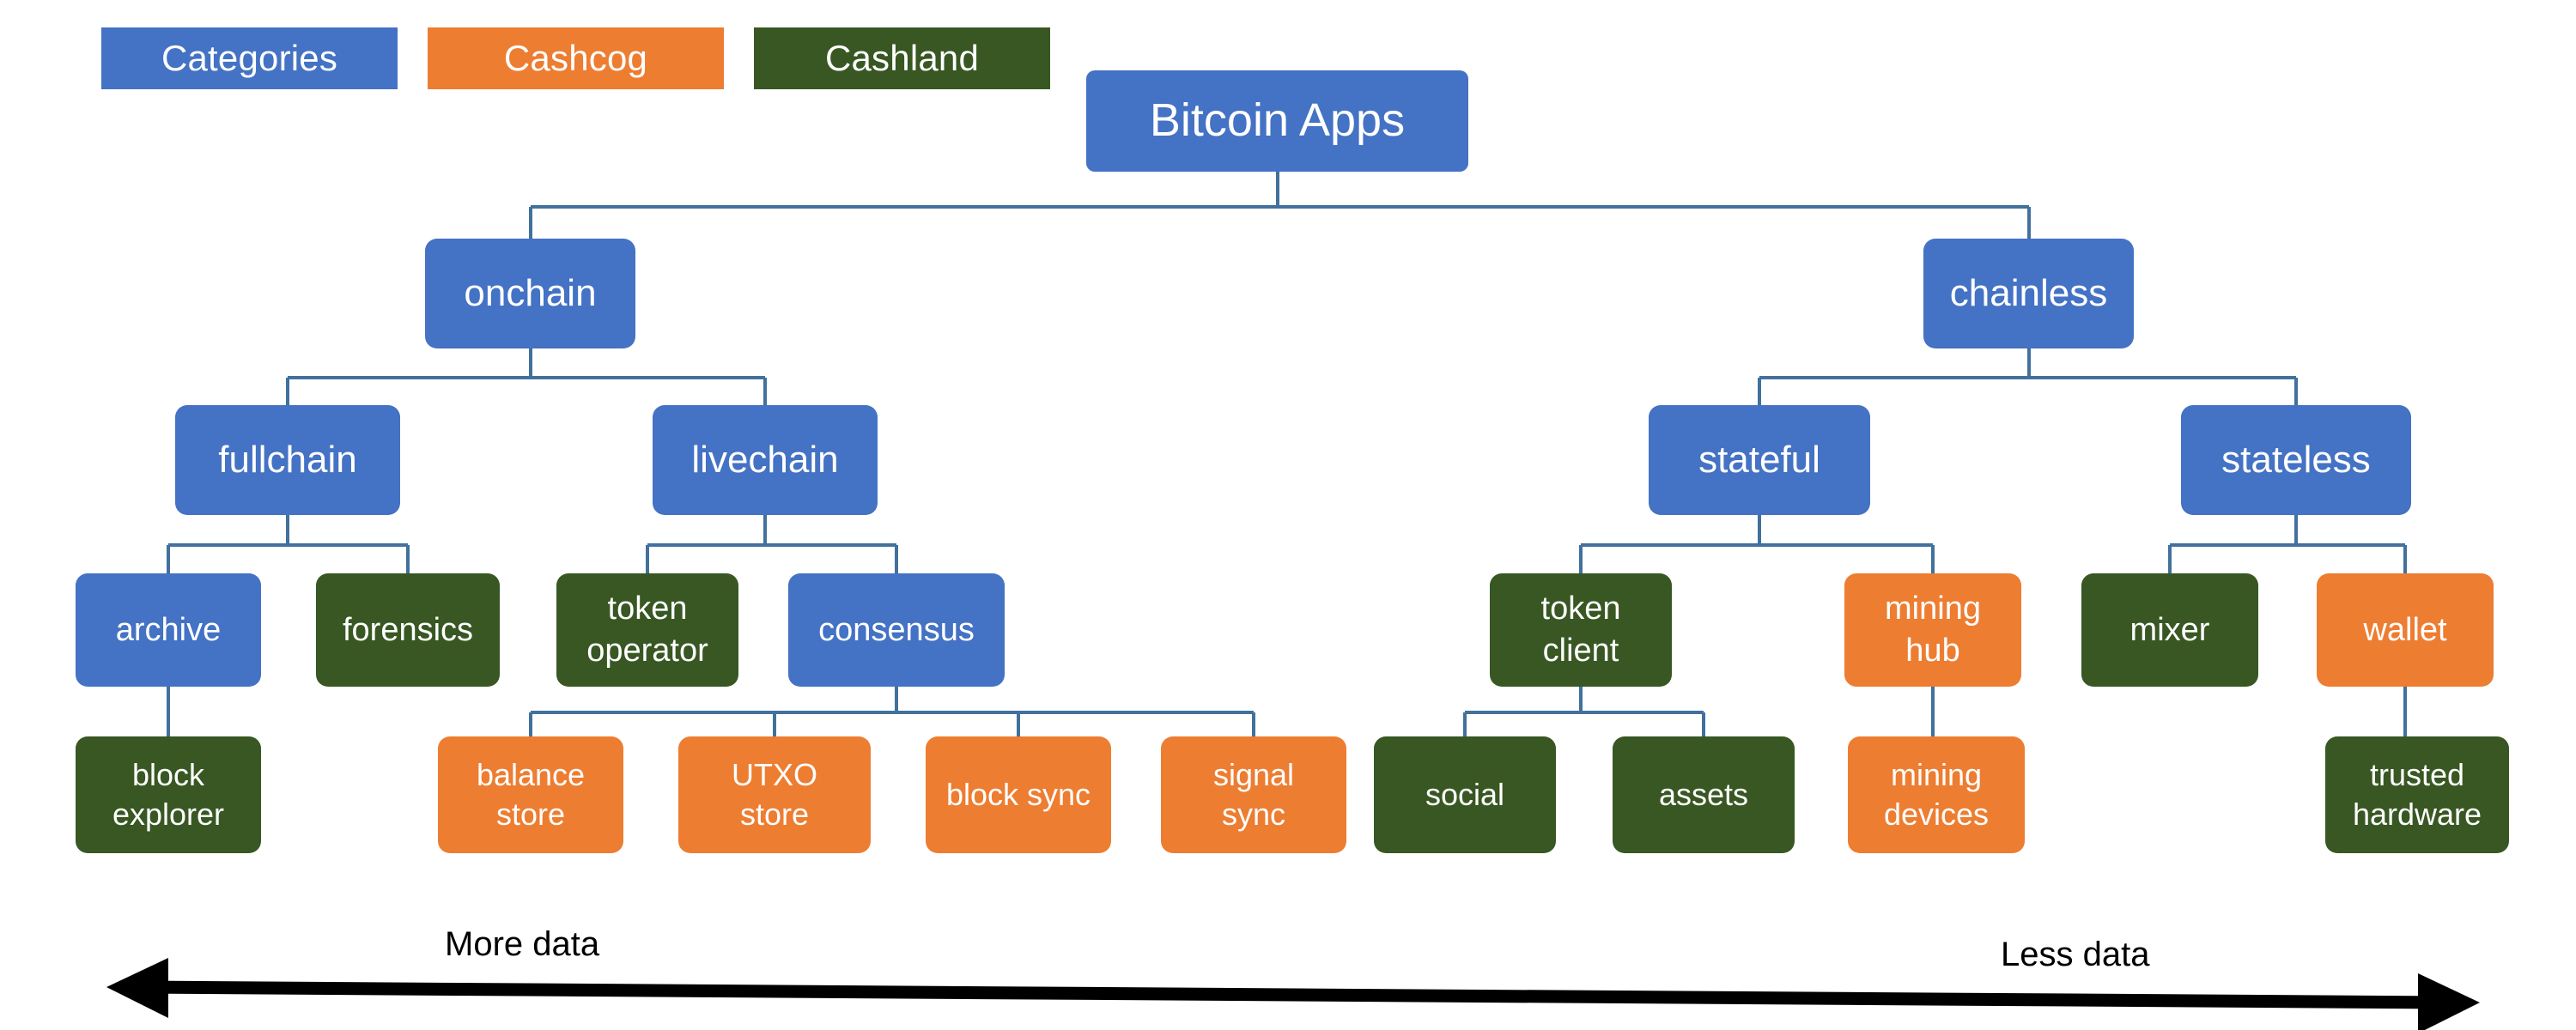  What do you see at coordinates (1757, 545) in the screenshot?
I see `connector-bus-stateful` at bounding box center [1757, 545].